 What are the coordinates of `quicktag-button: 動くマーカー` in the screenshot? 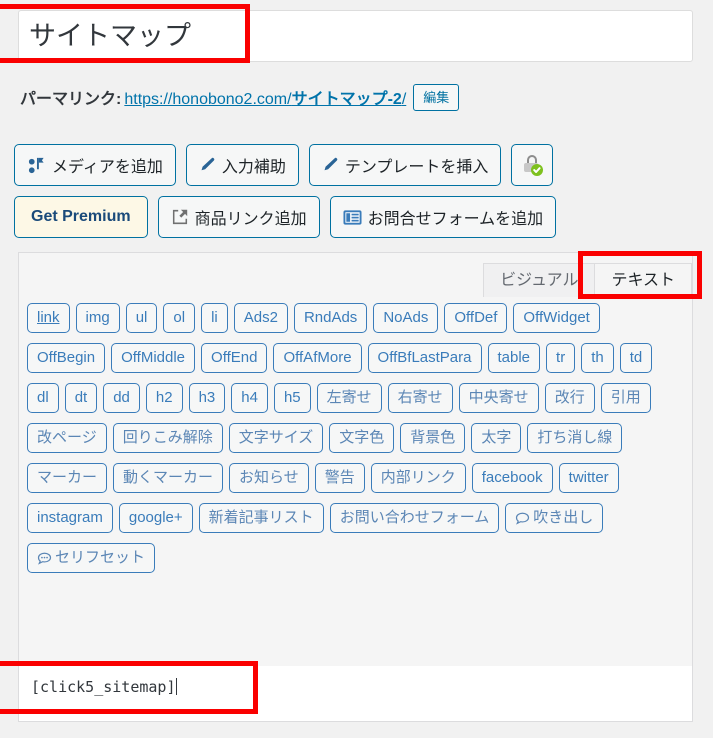 It's located at (168, 478).